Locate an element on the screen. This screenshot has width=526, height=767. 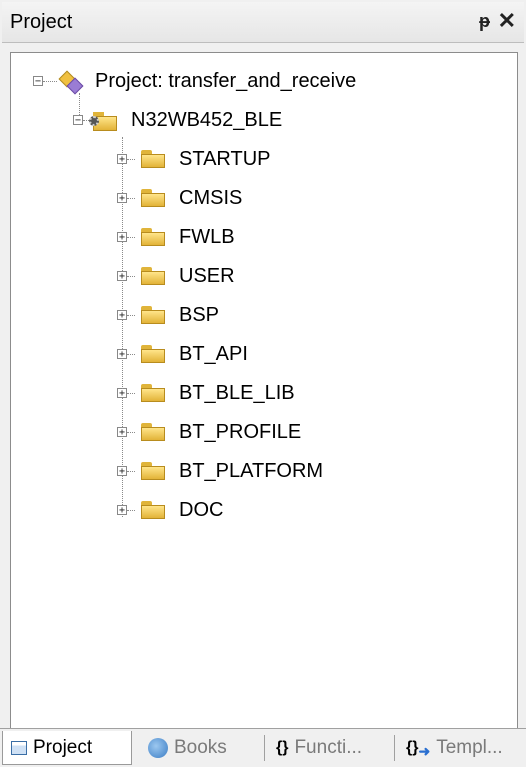
tree-node-group: + STARTUP is located at coordinates (194, 159).